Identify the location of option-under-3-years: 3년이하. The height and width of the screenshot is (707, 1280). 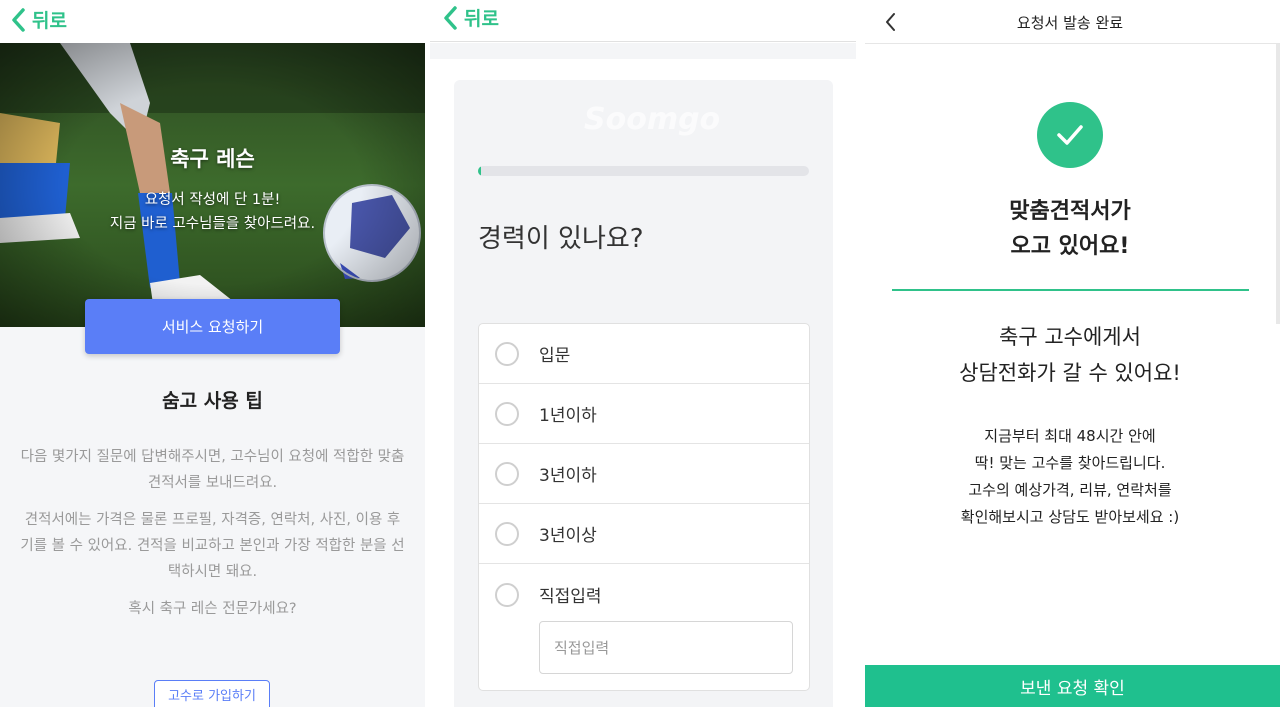
(644, 474).